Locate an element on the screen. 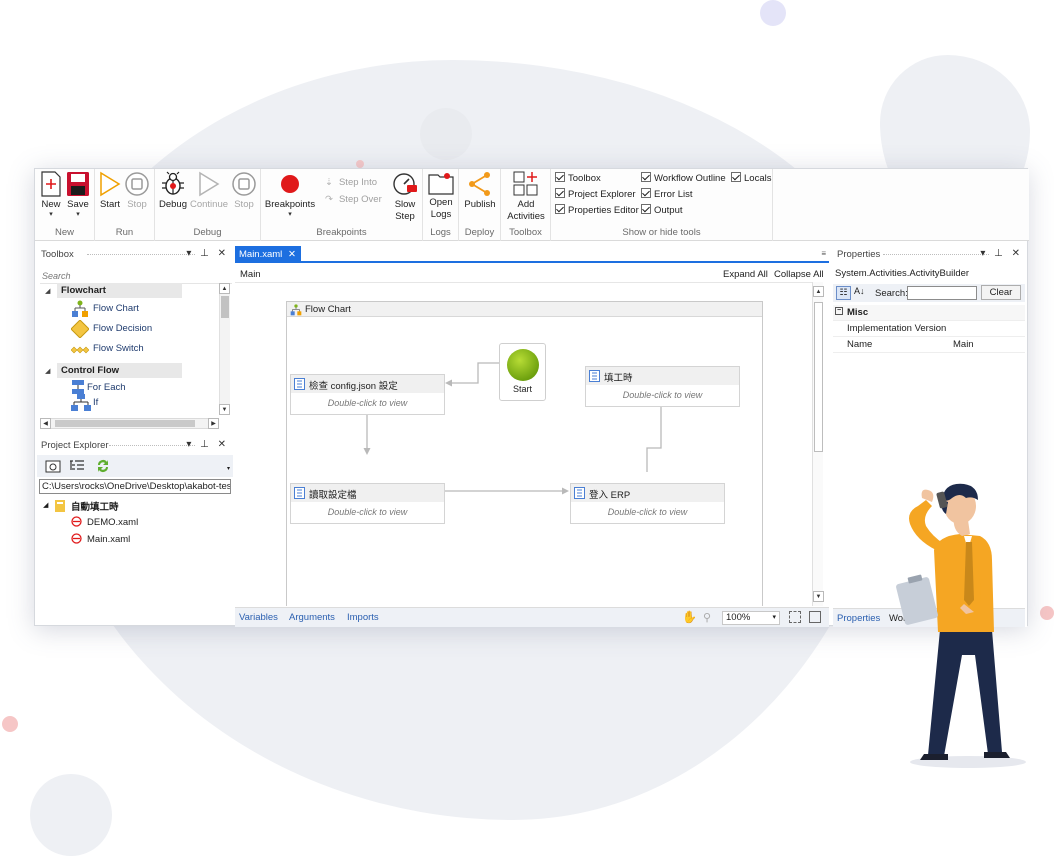 Image resolution: width=1054 pixels, height=856 pixels. toolbox-horizontal-scrollbar: ◀ ▶ is located at coordinates (129, 423).